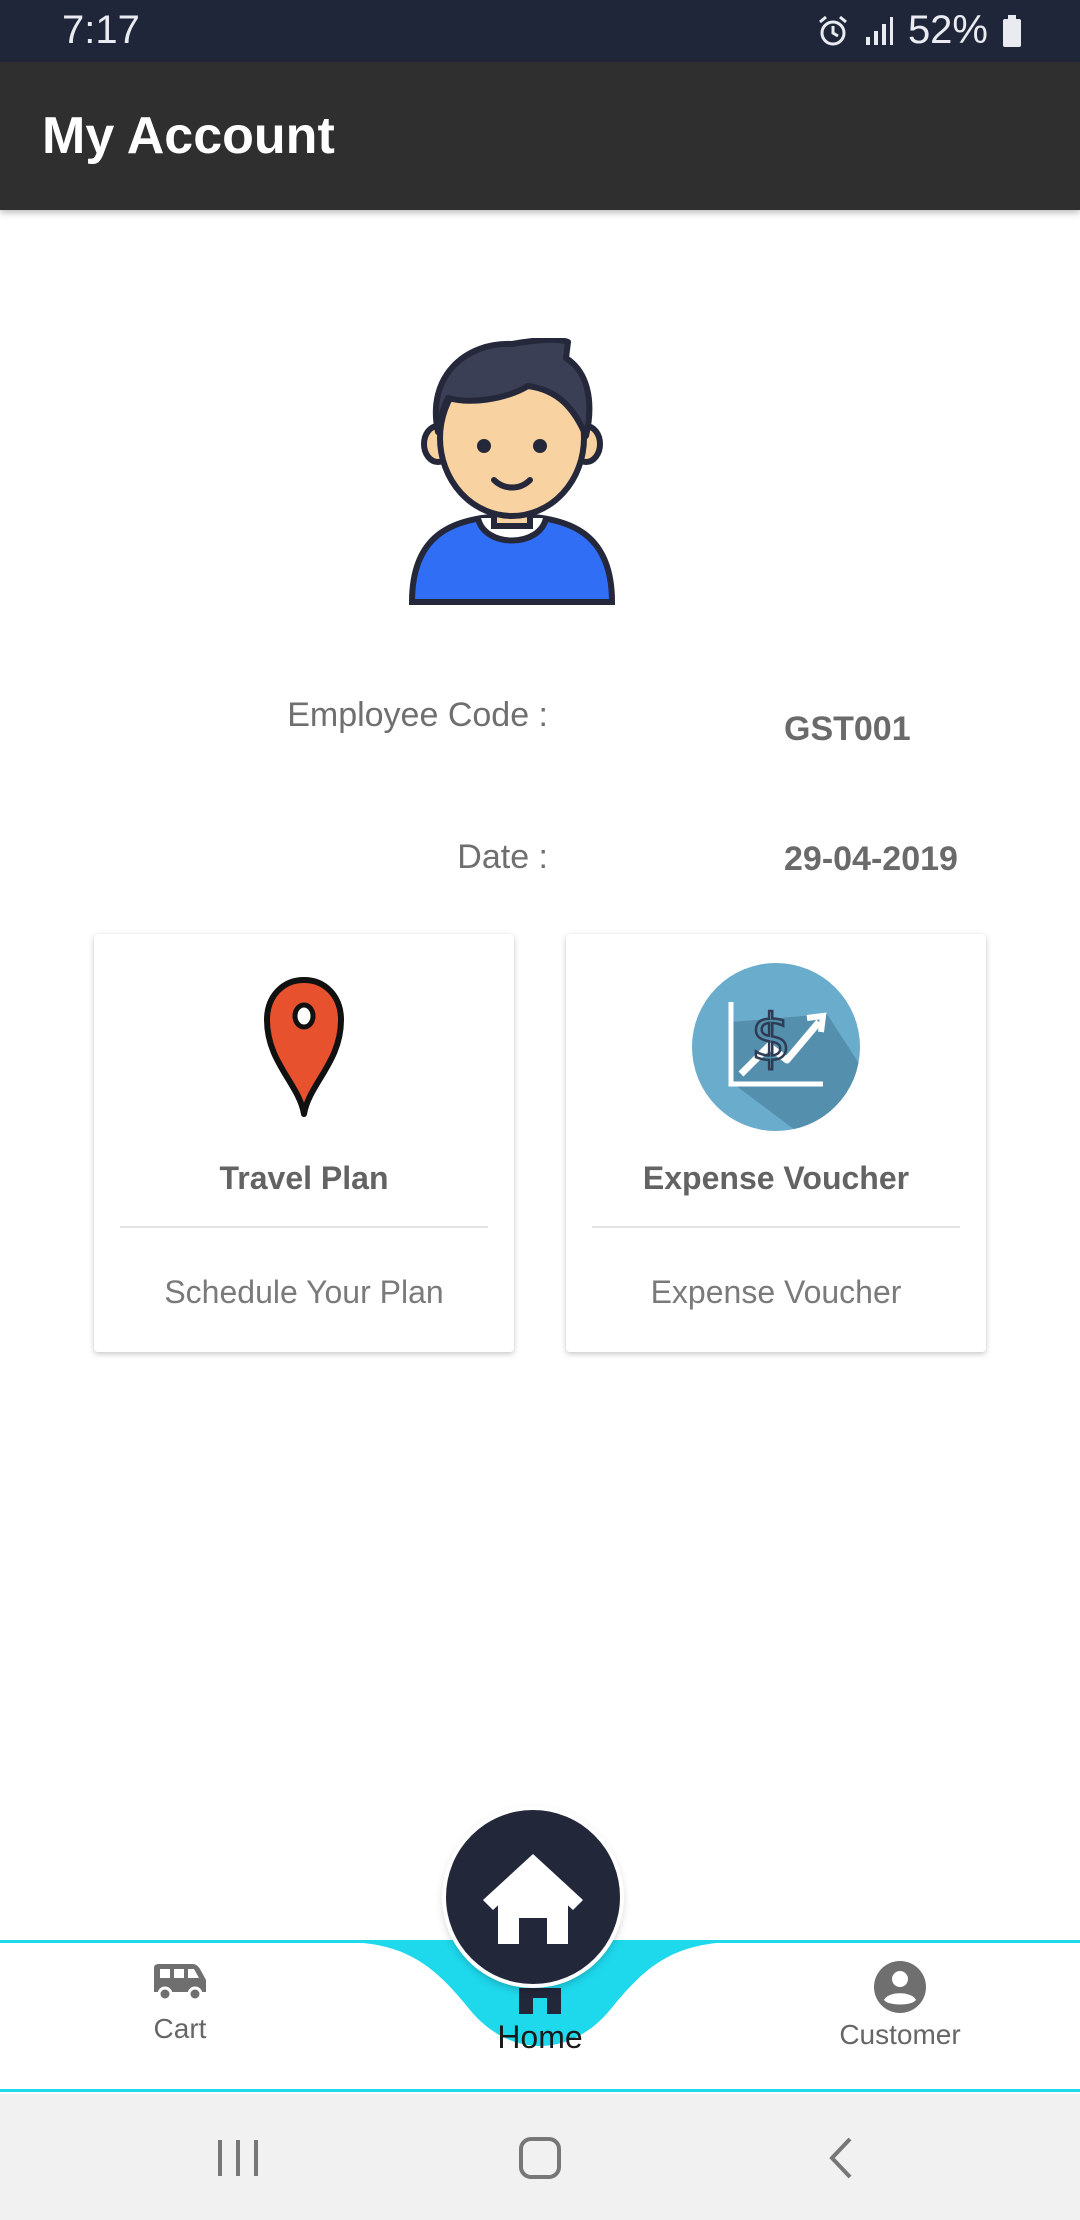 This screenshot has height=2220, width=1080. Describe the element at coordinates (180, 1983) in the screenshot. I see `van-icon` at that location.